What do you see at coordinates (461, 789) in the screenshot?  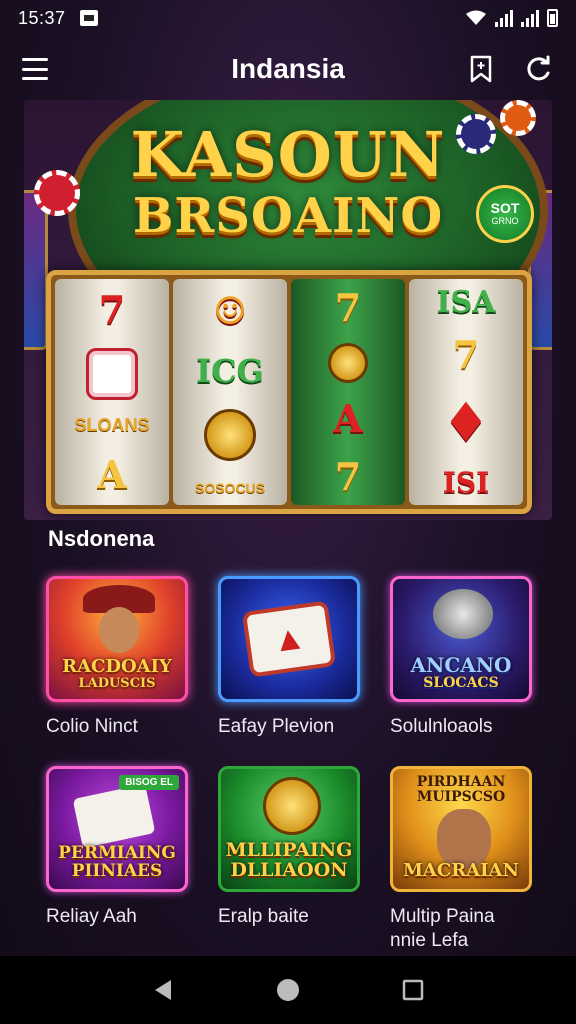 I see `thumb-title-top: PIRDHAAN MUIPSCSO` at bounding box center [461, 789].